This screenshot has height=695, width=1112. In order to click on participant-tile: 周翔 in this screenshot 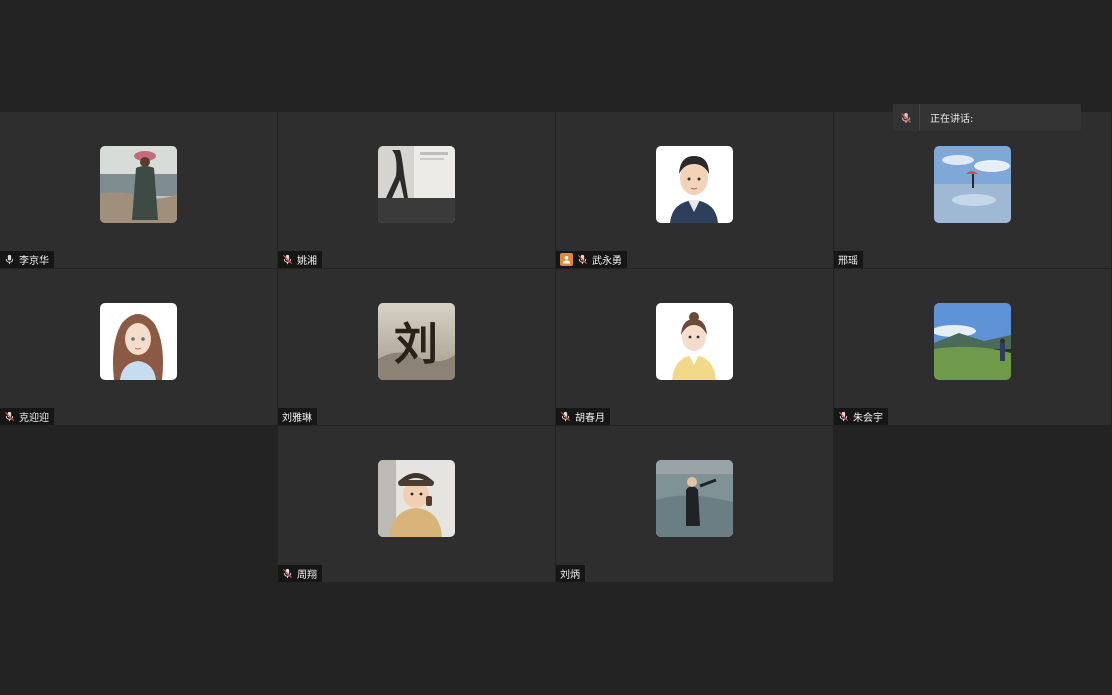, I will do `click(416, 504)`.